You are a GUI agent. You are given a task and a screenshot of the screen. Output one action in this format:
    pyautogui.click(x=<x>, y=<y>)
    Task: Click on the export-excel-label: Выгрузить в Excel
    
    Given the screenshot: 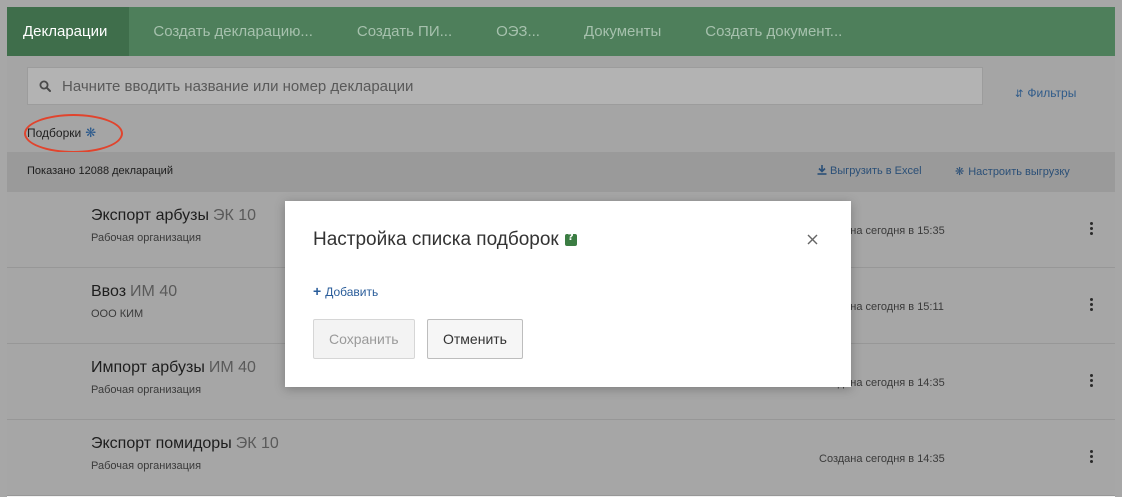 What is the action you would take?
    pyautogui.click(x=876, y=171)
    